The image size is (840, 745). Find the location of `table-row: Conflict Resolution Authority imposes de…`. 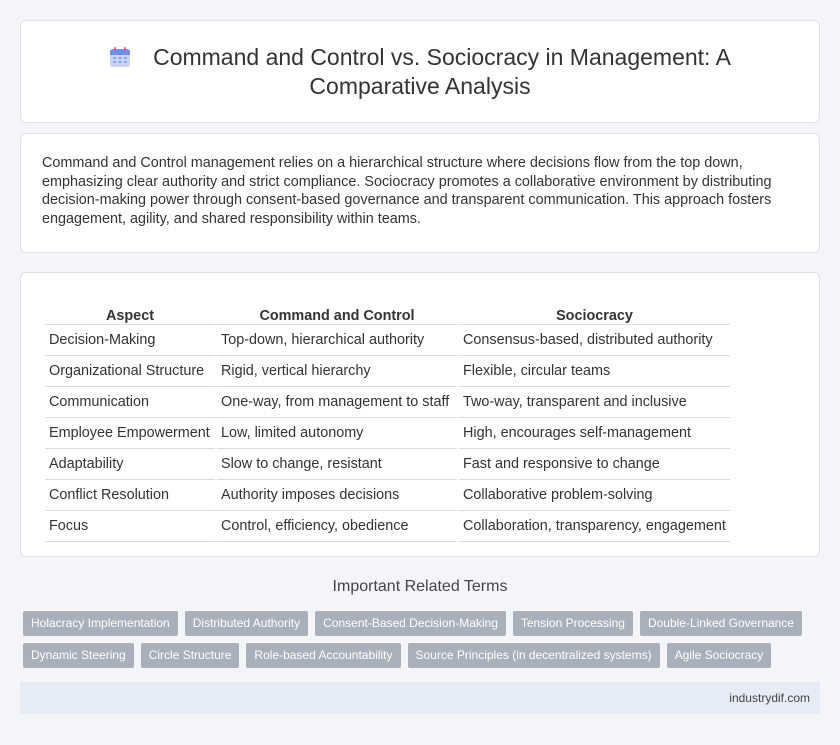

table-row: Conflict Resolution Authority imposes de… is located at coordinates (387, 495).